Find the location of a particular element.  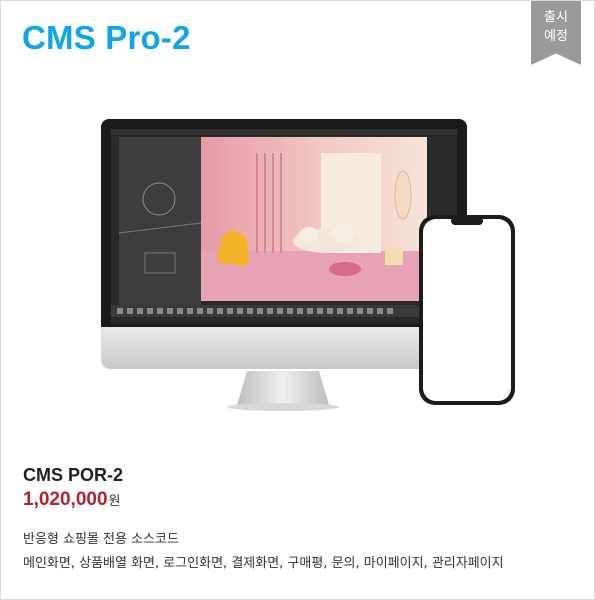

badge-line-1: 출시 is located at coordinates (556, 17).